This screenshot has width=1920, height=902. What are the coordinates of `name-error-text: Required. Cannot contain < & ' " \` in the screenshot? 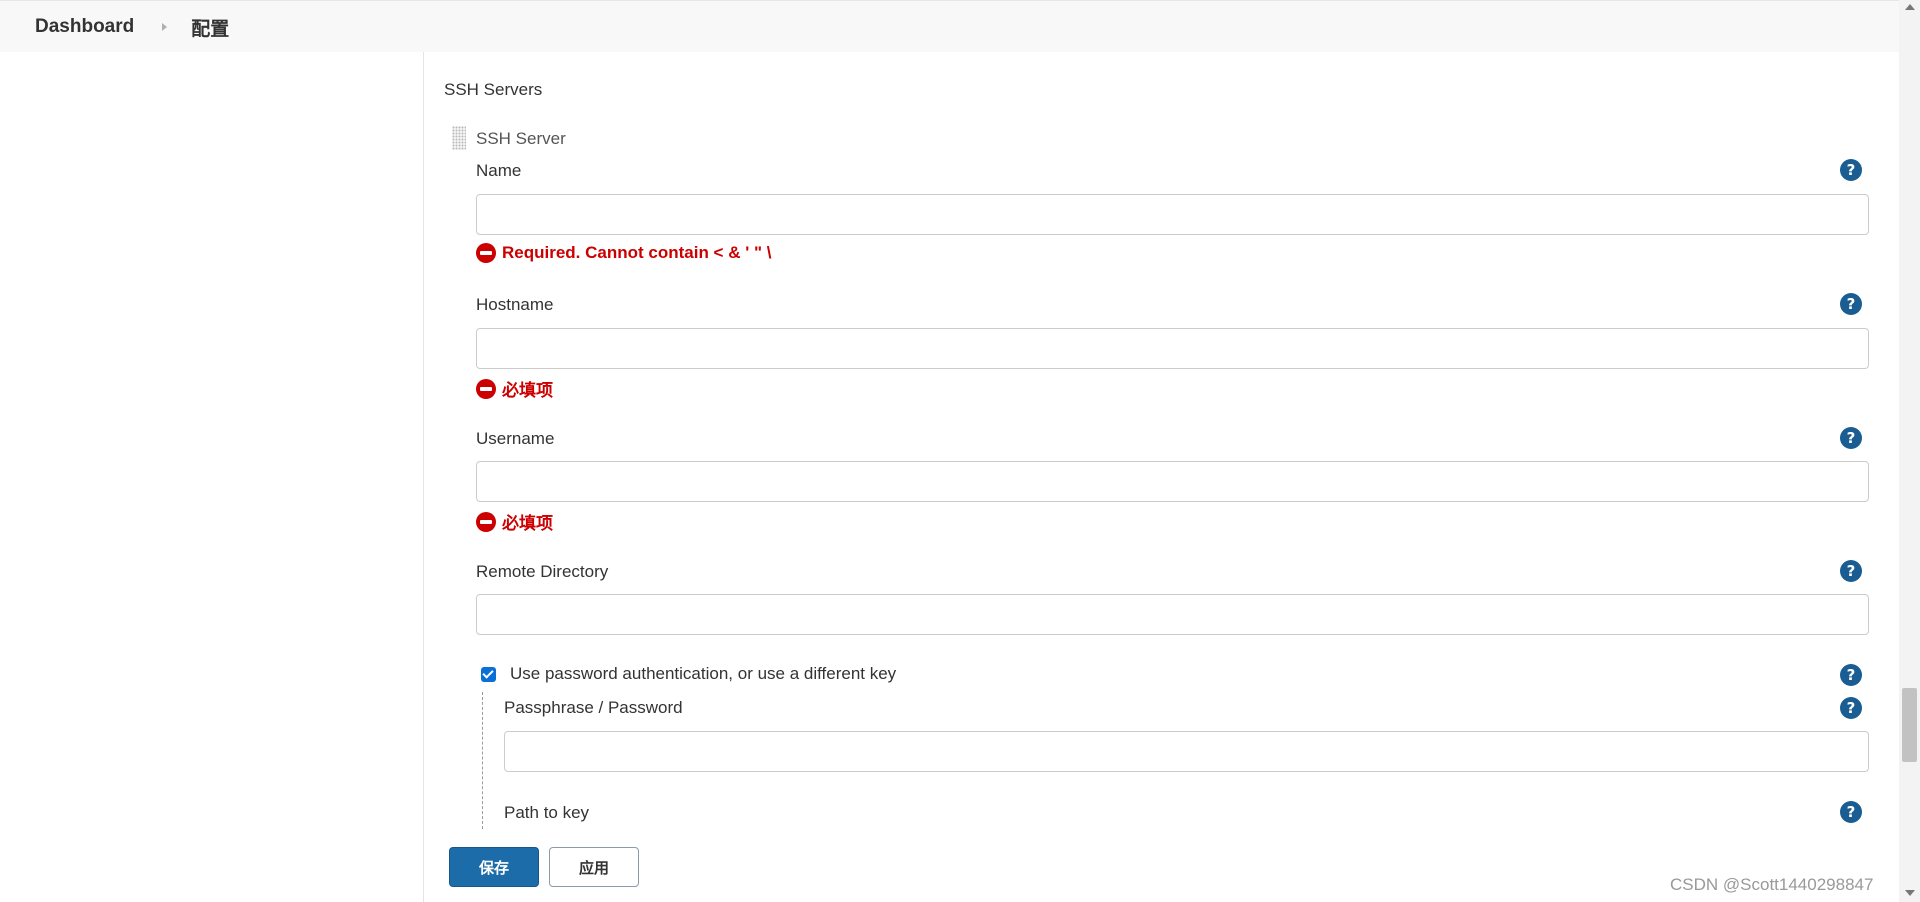 It's located at (637, 252).